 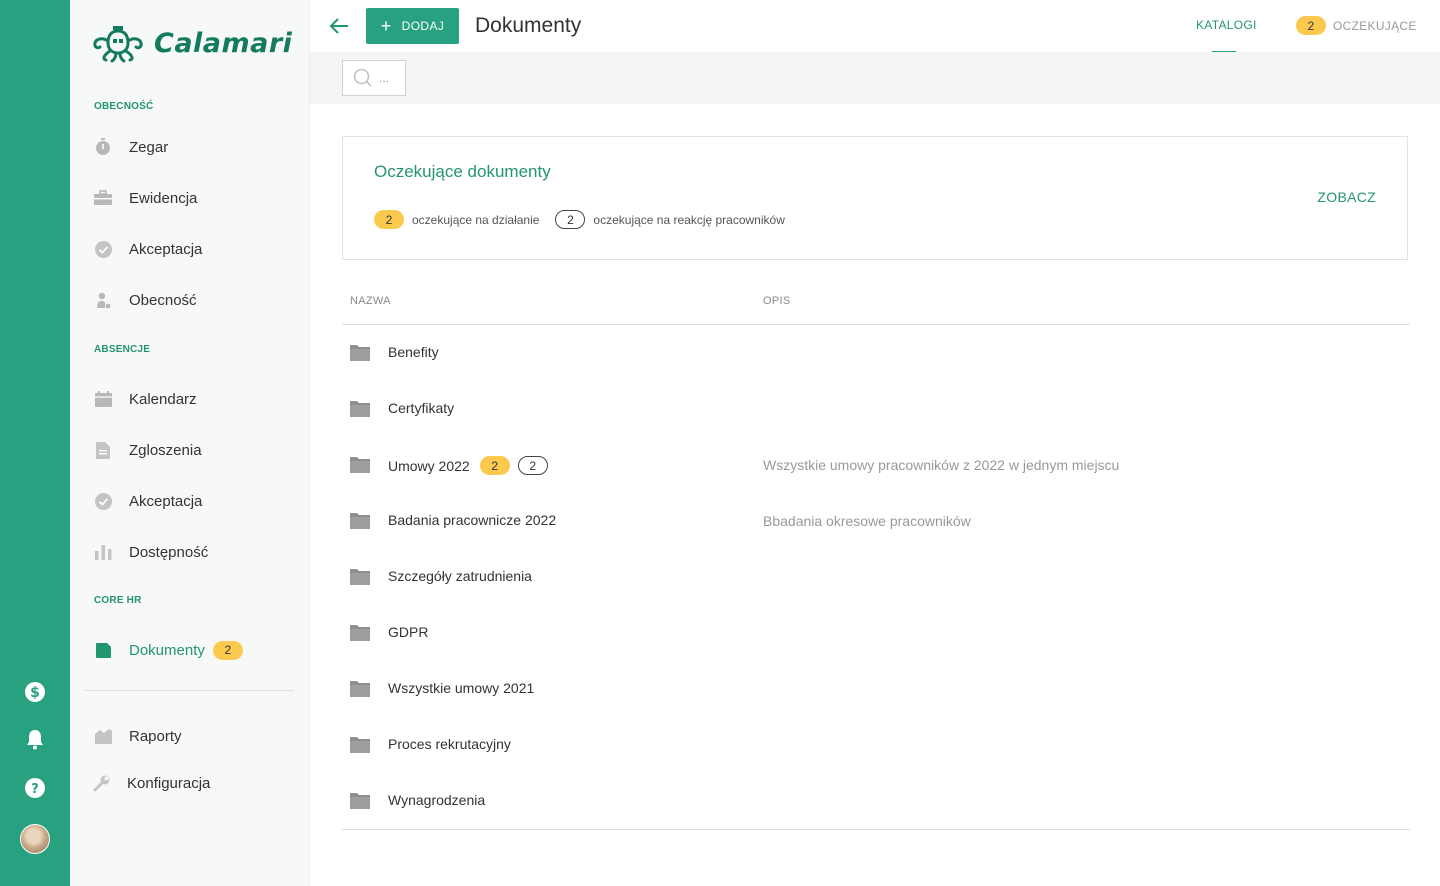 What do you see at coordinates (389, 219) in the screenshot?
I see `pending-action-badge: 2` at bounding box center [389, 219].